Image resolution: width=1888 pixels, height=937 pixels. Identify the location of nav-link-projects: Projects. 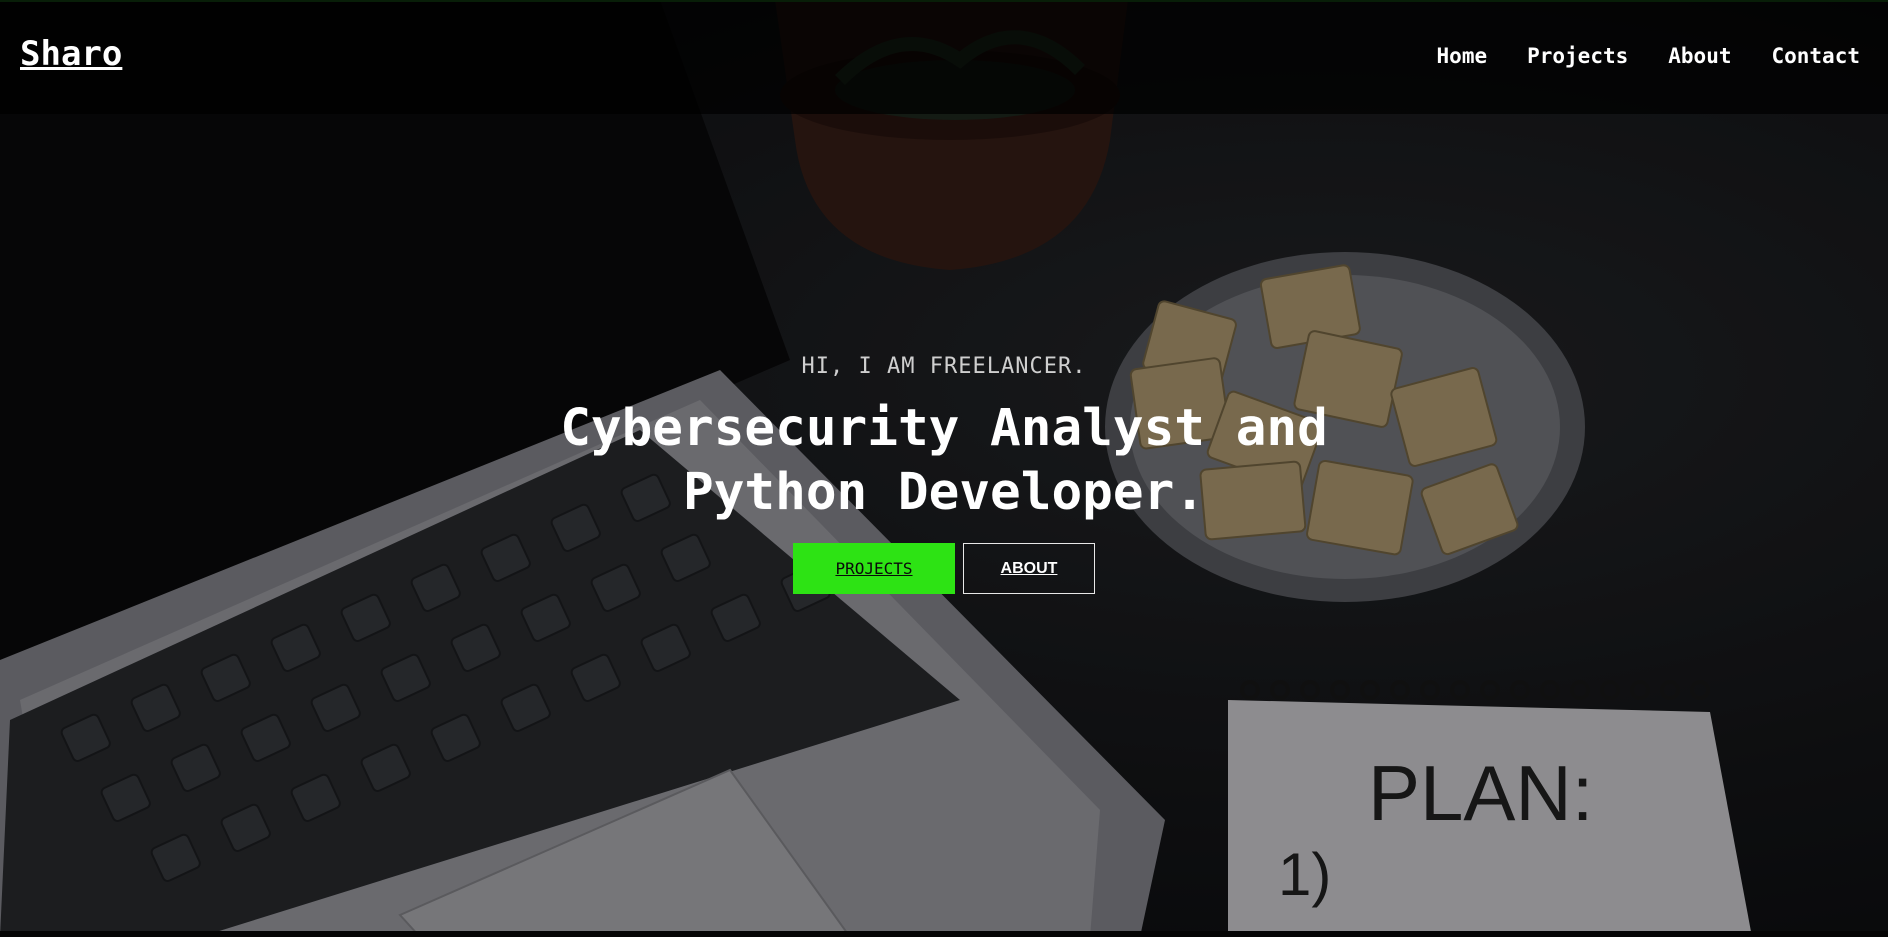
(1577, 56).